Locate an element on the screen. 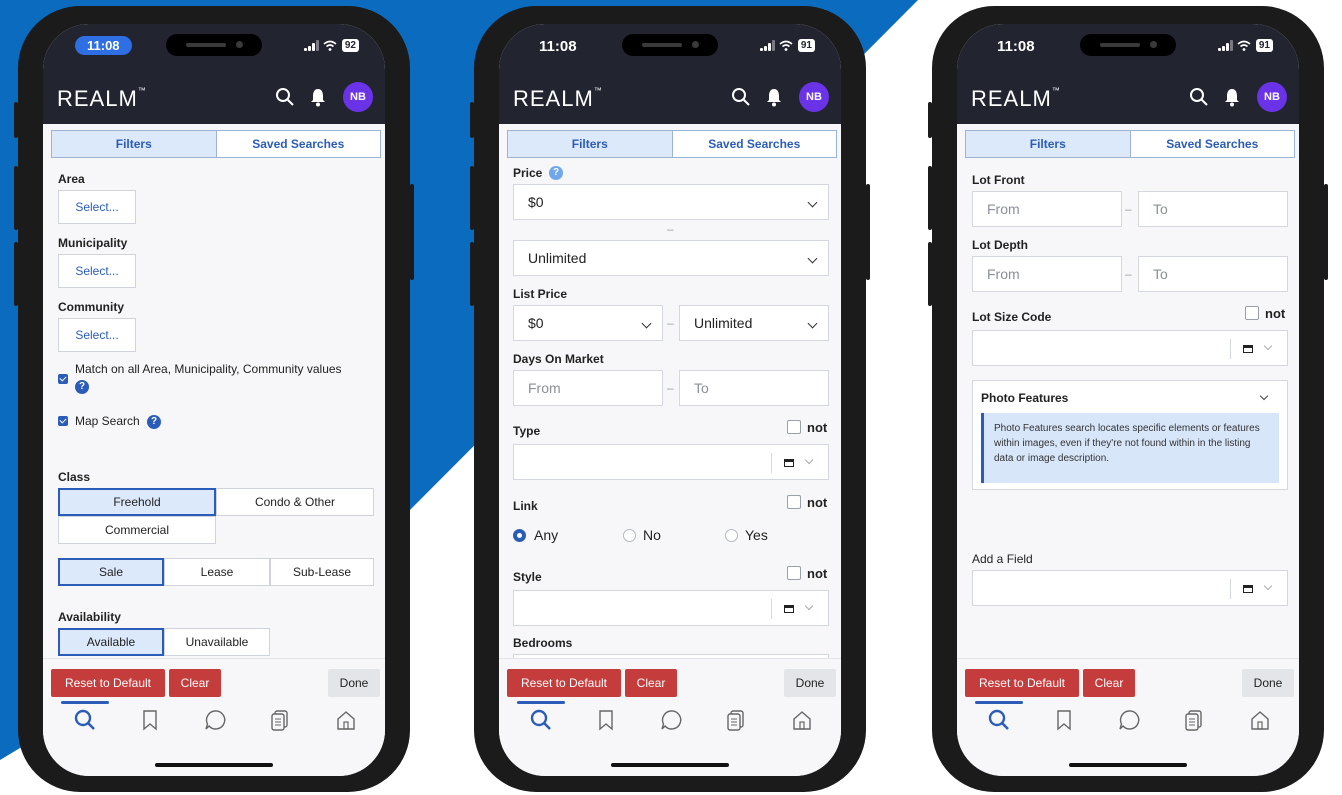  calendar-icon is located at coordinates (789, 609).